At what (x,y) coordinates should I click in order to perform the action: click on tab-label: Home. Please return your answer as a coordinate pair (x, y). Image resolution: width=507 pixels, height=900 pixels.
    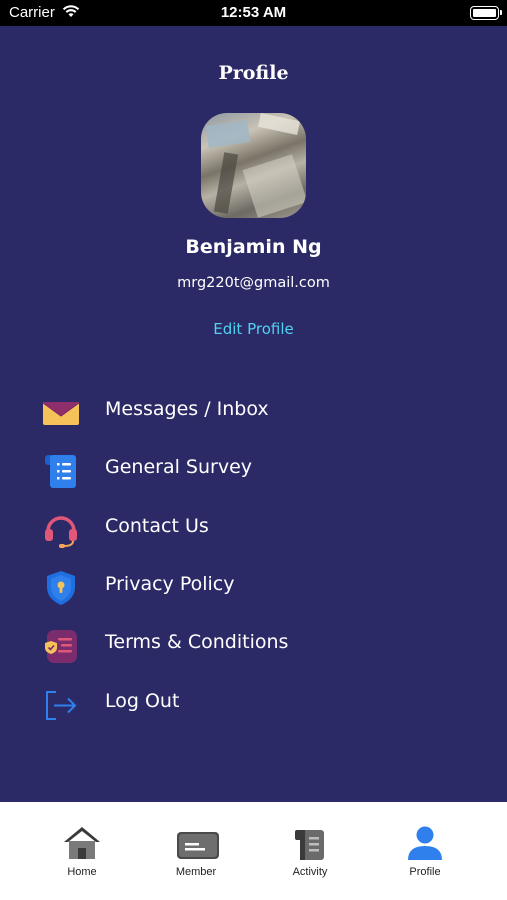
    Looking at the image, I should click on (82, 872).